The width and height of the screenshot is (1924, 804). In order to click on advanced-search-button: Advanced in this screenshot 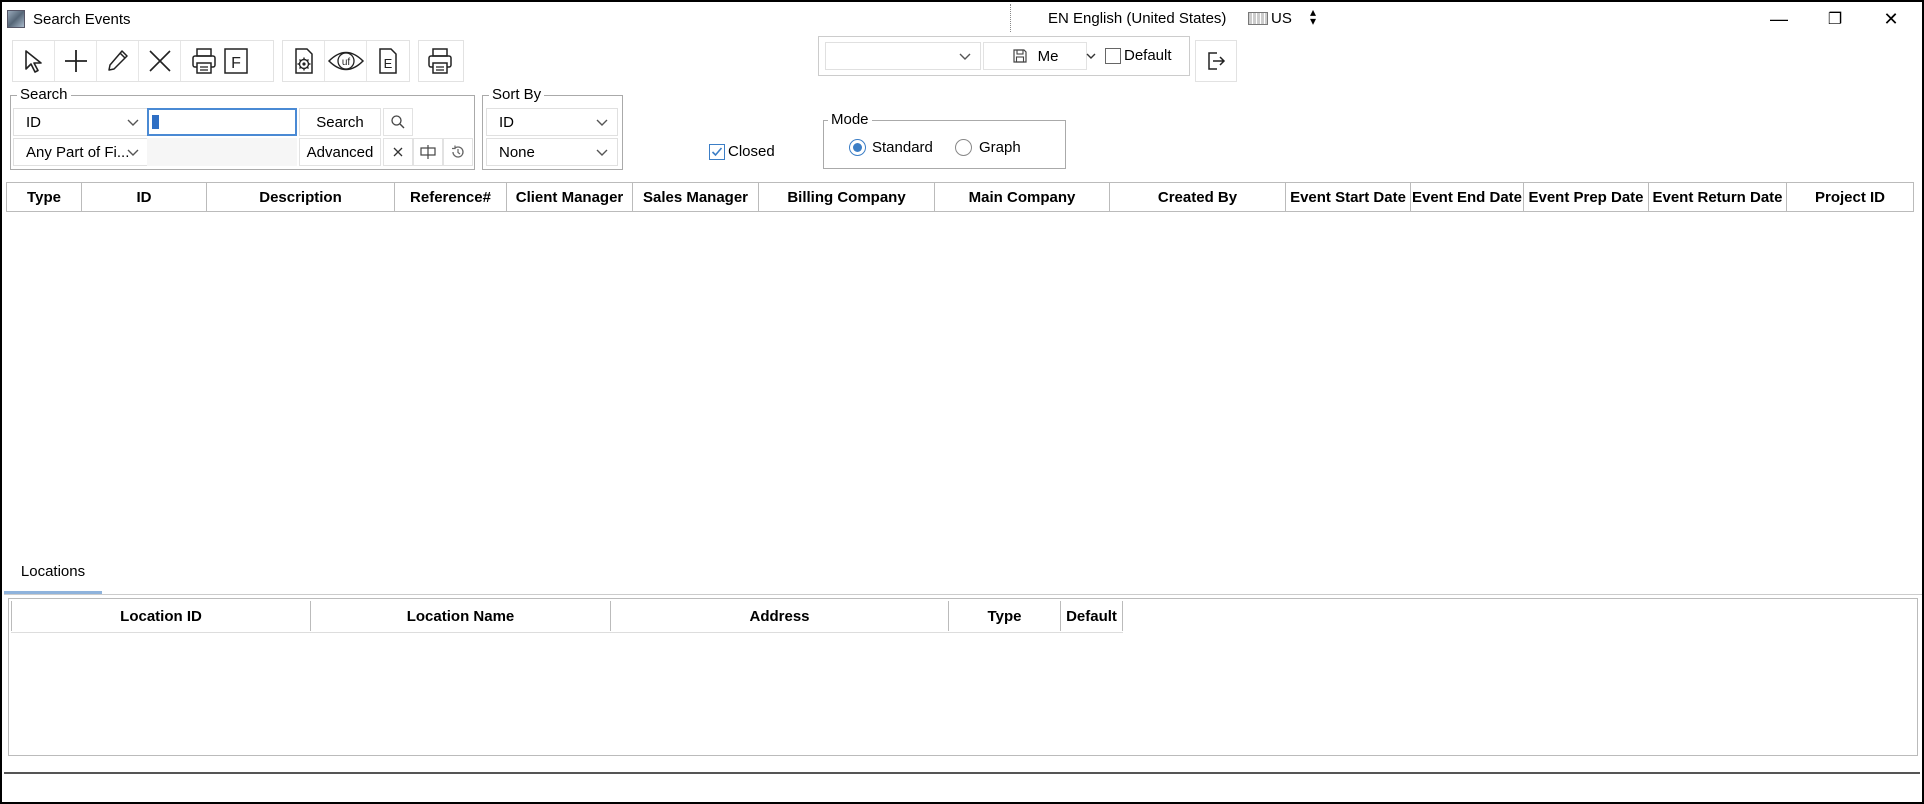, I will do `click(340, 152)`.